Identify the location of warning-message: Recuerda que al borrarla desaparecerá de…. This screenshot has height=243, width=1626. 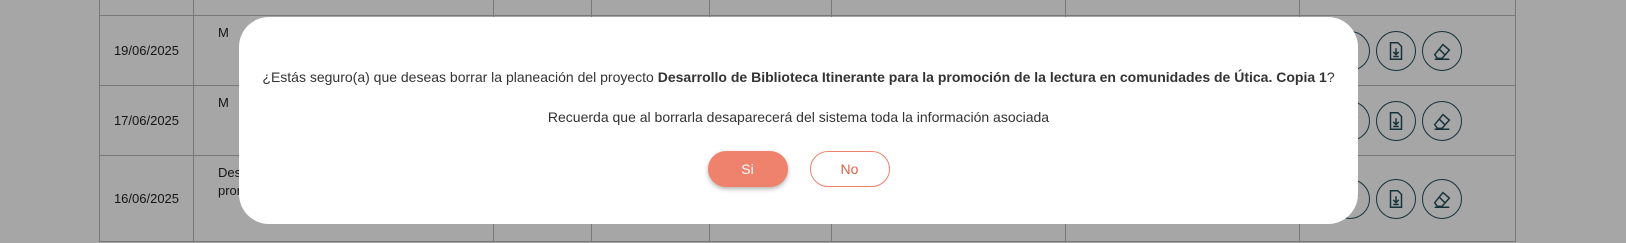
(798, 117).